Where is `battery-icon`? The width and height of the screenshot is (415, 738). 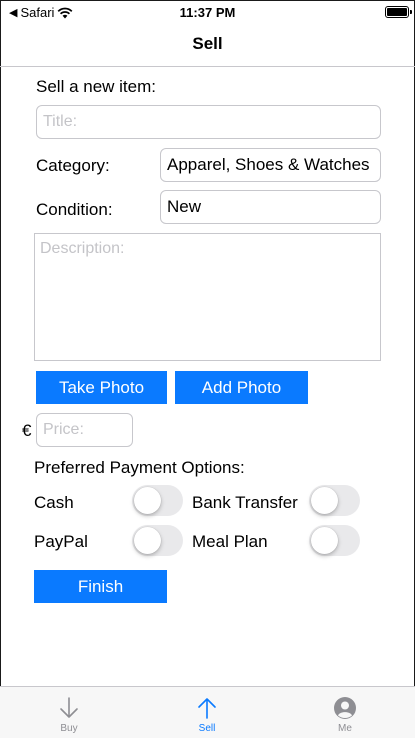
battery-icon is located at coordinates (398, 12).